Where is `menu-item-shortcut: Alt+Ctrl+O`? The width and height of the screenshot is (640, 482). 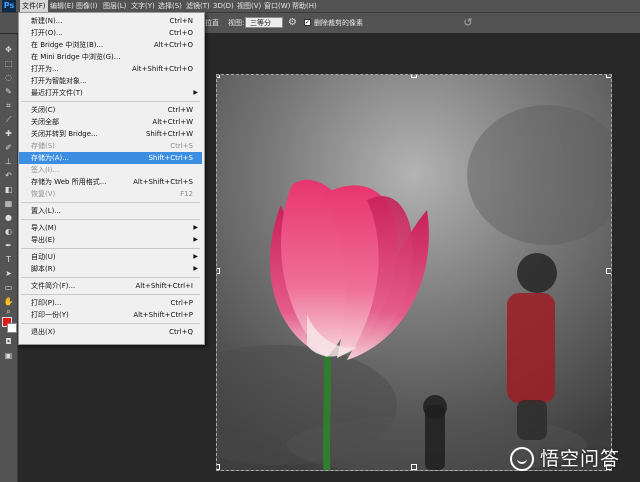
menu-item-shortcut: Alt+Ctrl+O is located at coordinates (173, 45).